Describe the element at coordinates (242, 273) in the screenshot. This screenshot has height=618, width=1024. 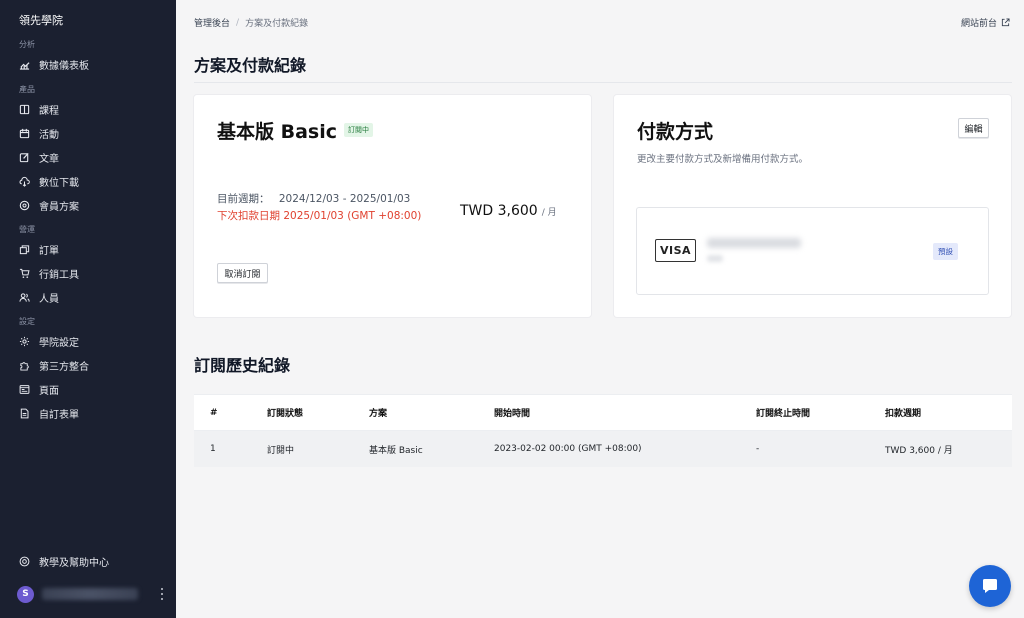
I see `cancel-subscription-button: 取消訂閱` at that location.